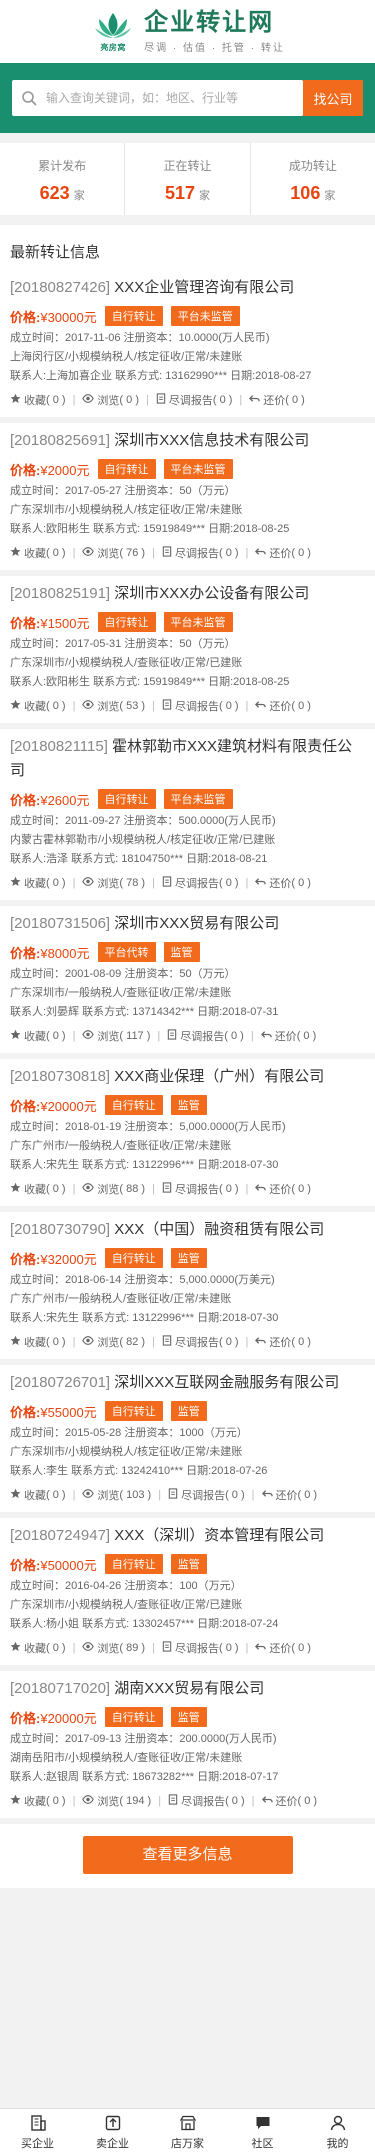 Image resolution: width=375 pixels, height=2156 pixels. What do you see at coordinates (113, 1648) in the screenshot?
I see `view-count: 浏览( 89 )` at bounding box center [113, 1648].